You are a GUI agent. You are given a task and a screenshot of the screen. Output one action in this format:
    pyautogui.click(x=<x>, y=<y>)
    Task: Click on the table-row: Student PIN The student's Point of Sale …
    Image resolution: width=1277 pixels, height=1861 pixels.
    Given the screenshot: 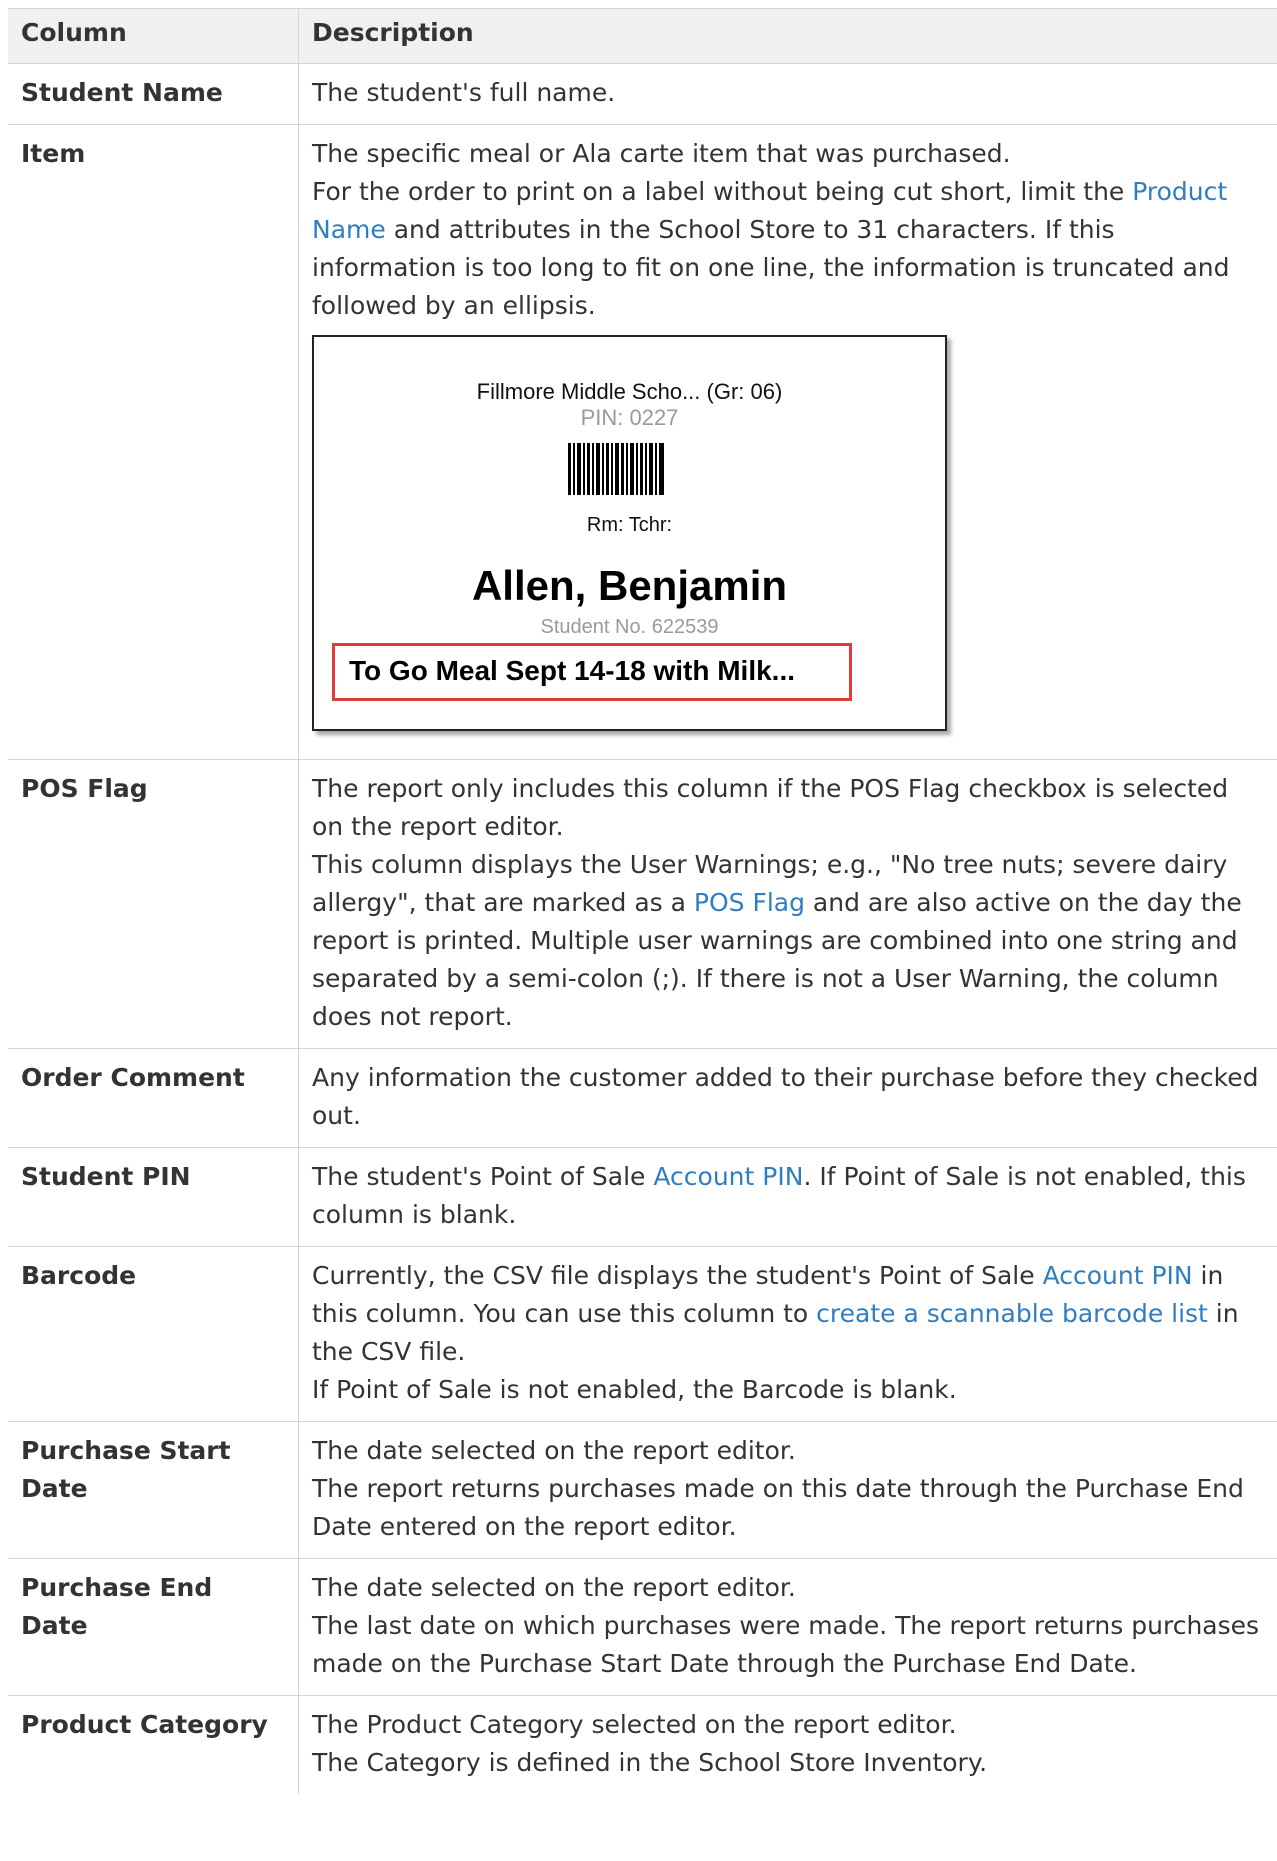 What is the action you would take?
    pyautogui.click(x=642, y=1197)
    